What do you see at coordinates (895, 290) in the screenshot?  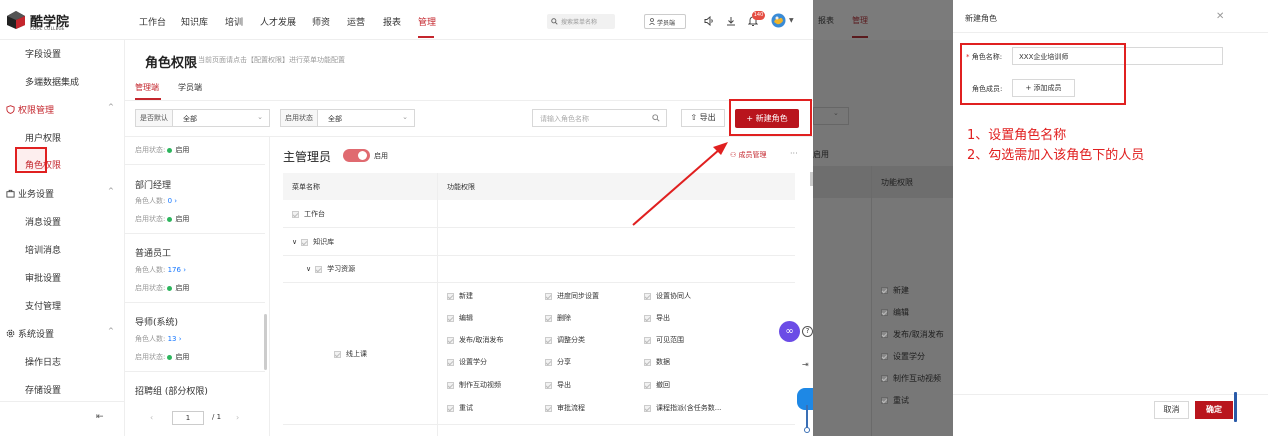 I see `backdrop-perm: 新建` at bounding box center [895, 290].